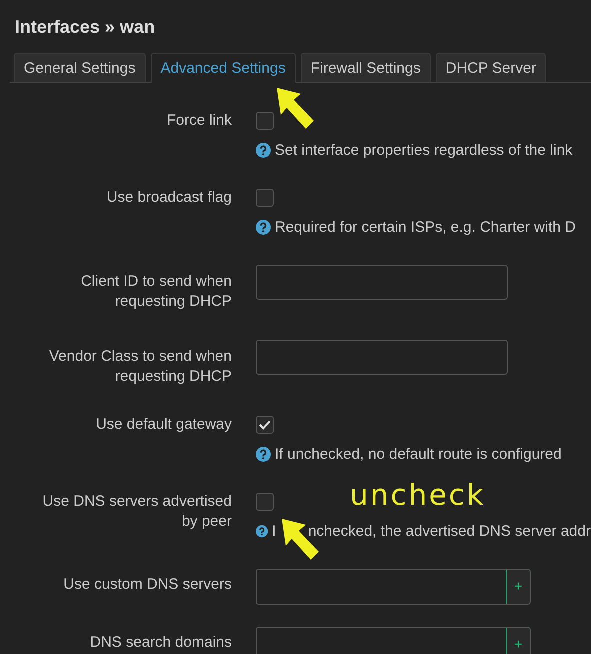 Image resolution: width=591 pixels, height=654 pixels. I want to click on tab: General Settings, so click(80, 67).